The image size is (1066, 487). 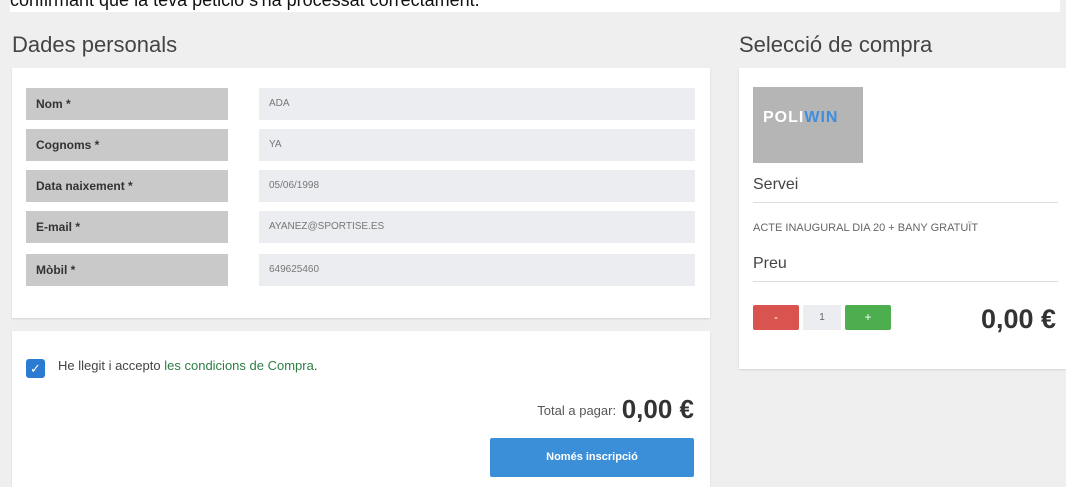 What do you see at coordinates (770, 263) in the screenshot?
I see `price-label: Preu` at bounding box center [770, 263].